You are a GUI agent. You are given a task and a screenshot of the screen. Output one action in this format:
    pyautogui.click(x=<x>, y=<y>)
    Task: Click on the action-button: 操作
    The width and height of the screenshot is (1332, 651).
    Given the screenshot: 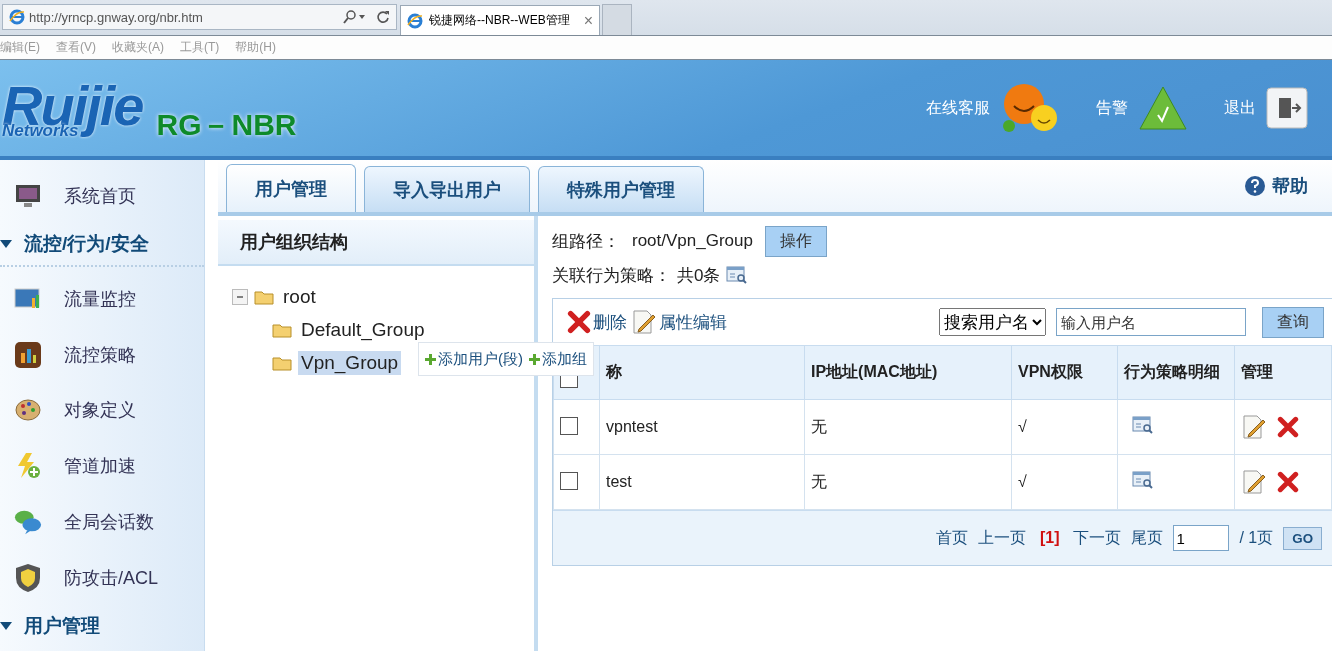 What is the action you would take?
    pyautogui.click(x=795, y=241)
    